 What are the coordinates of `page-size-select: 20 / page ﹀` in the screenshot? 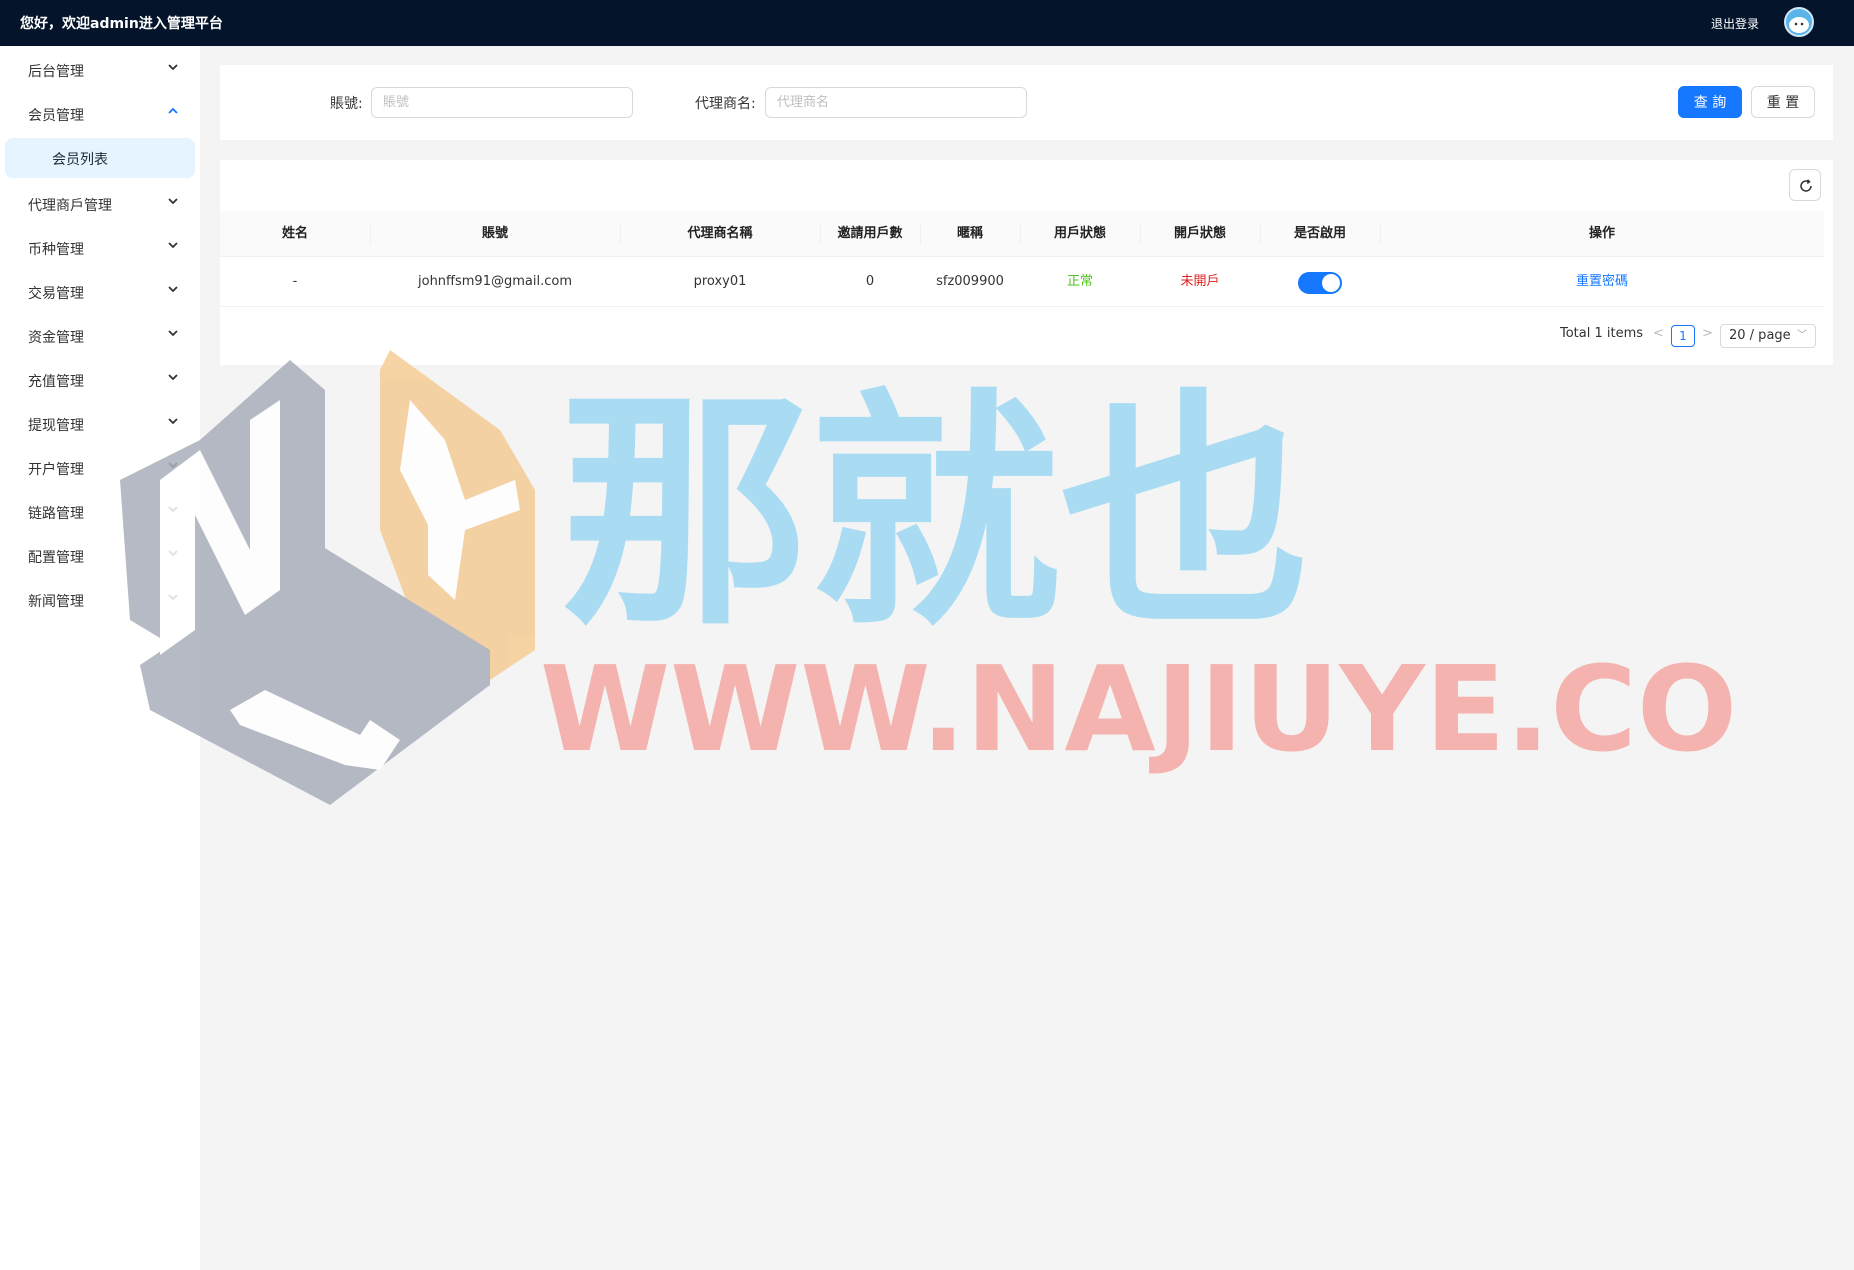 It's located at (1768, 336).